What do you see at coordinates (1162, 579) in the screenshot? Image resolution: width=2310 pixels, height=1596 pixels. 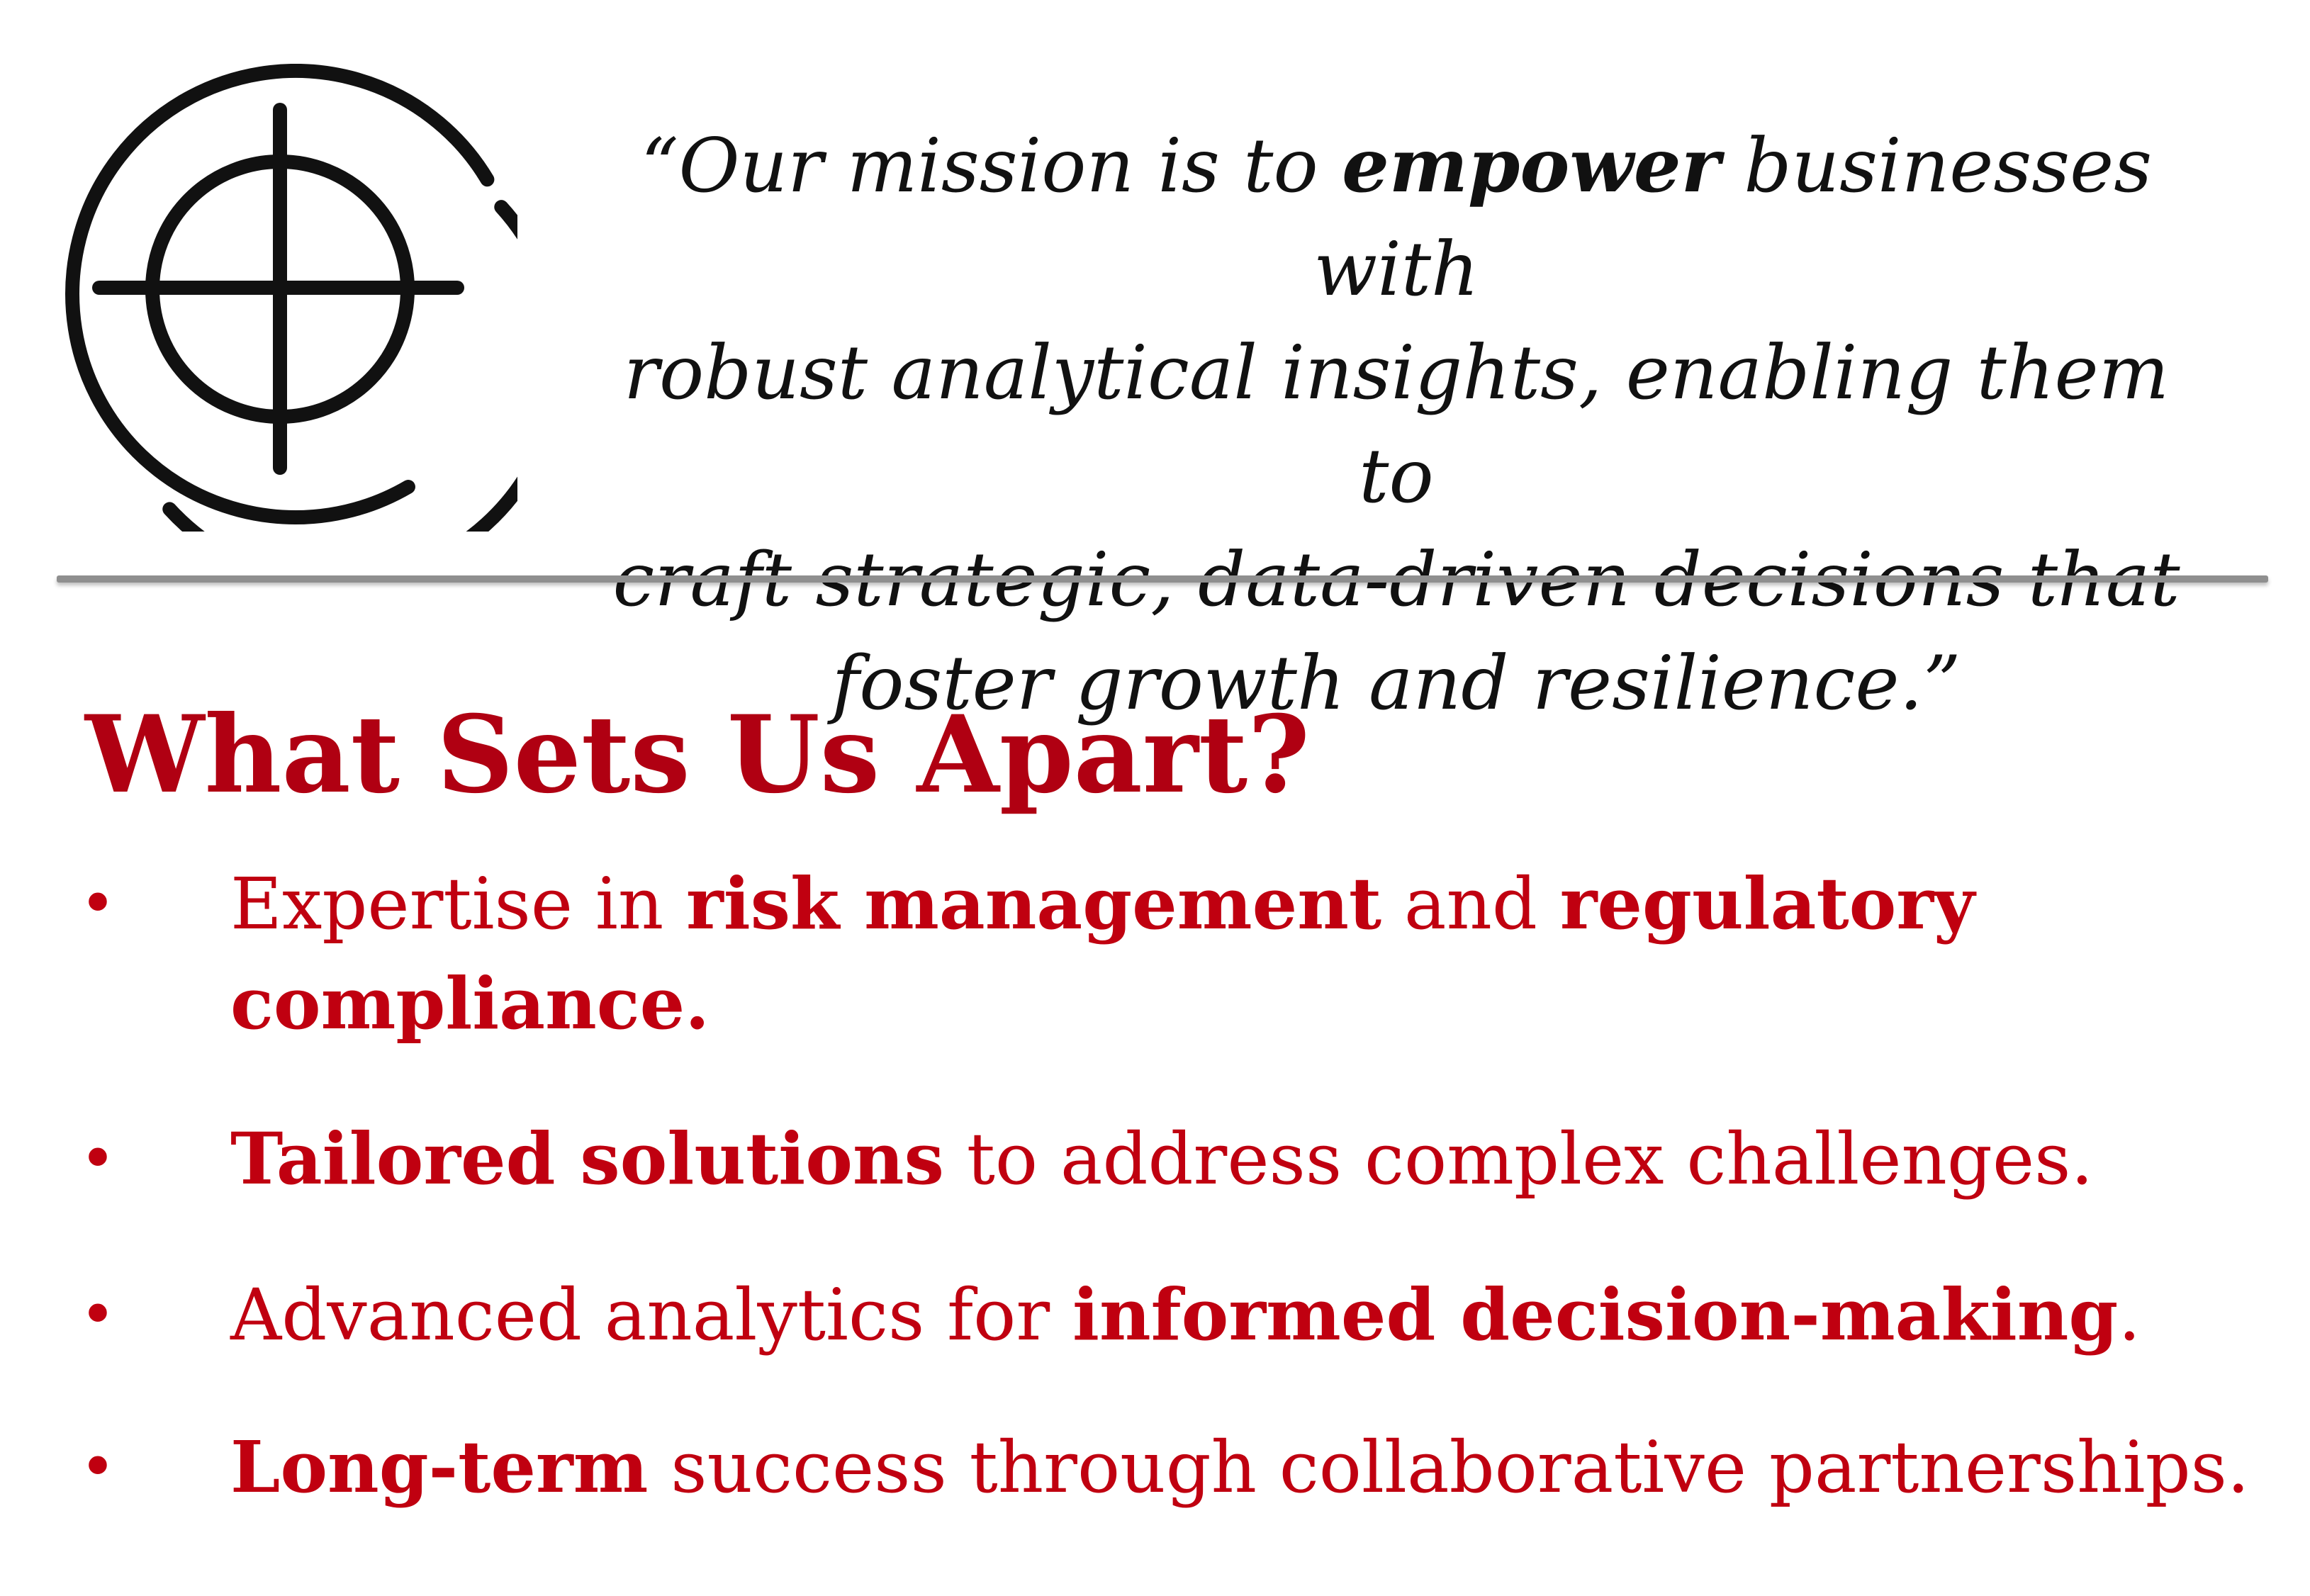 I see `section-divider` at bounding box center [1162, 579].